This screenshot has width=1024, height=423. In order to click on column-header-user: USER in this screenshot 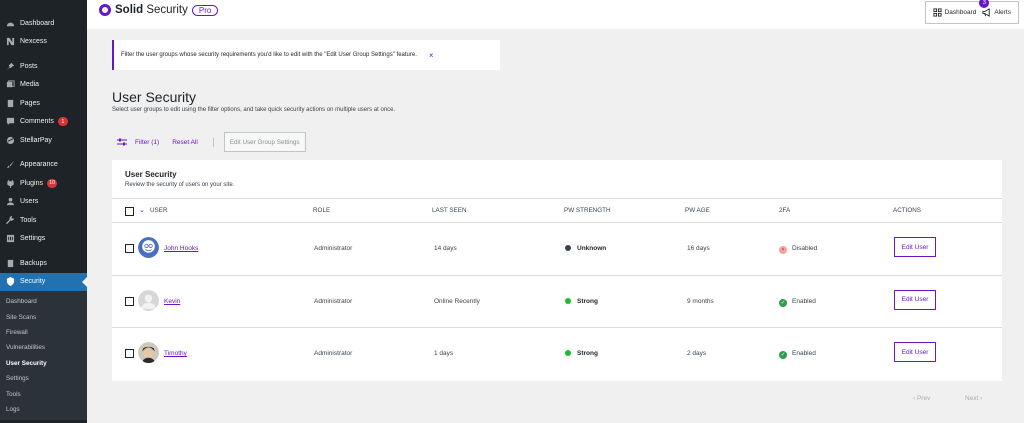, I will do `click(159, 210)`.